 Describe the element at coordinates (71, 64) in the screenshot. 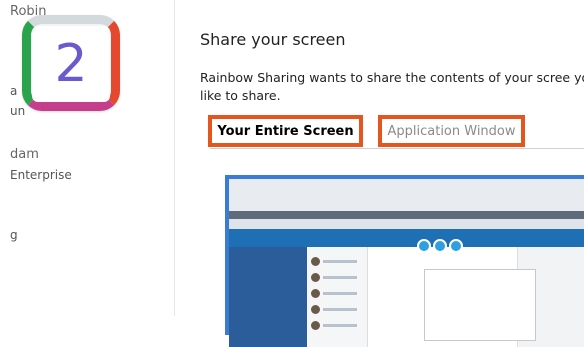

I see `step-number: 2` at that location.